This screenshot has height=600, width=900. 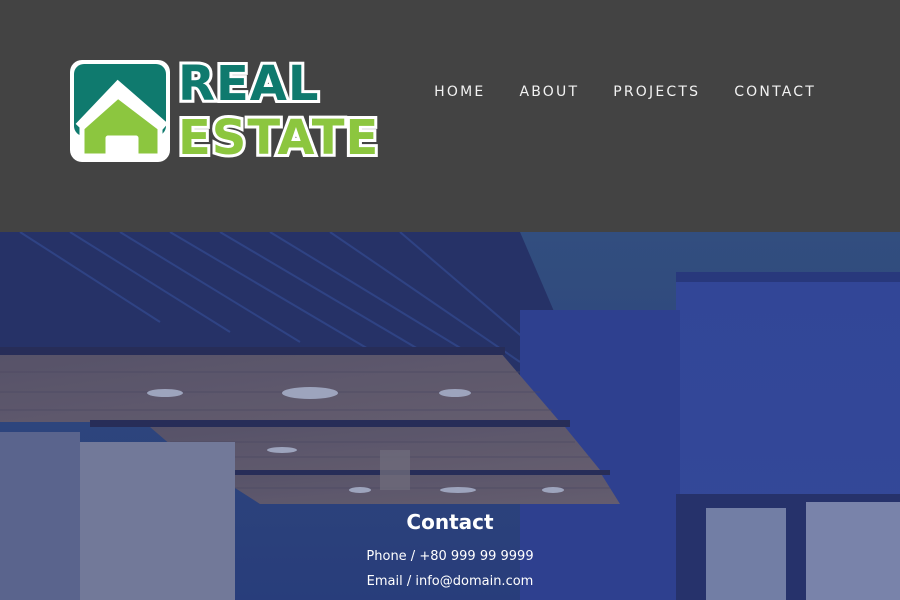 What do you see at coordinates (608, 92) in the screenshot?
I see `main-nav: HOME ABOUT PROJECTS CONTACT` at bounding box center [608, 92].